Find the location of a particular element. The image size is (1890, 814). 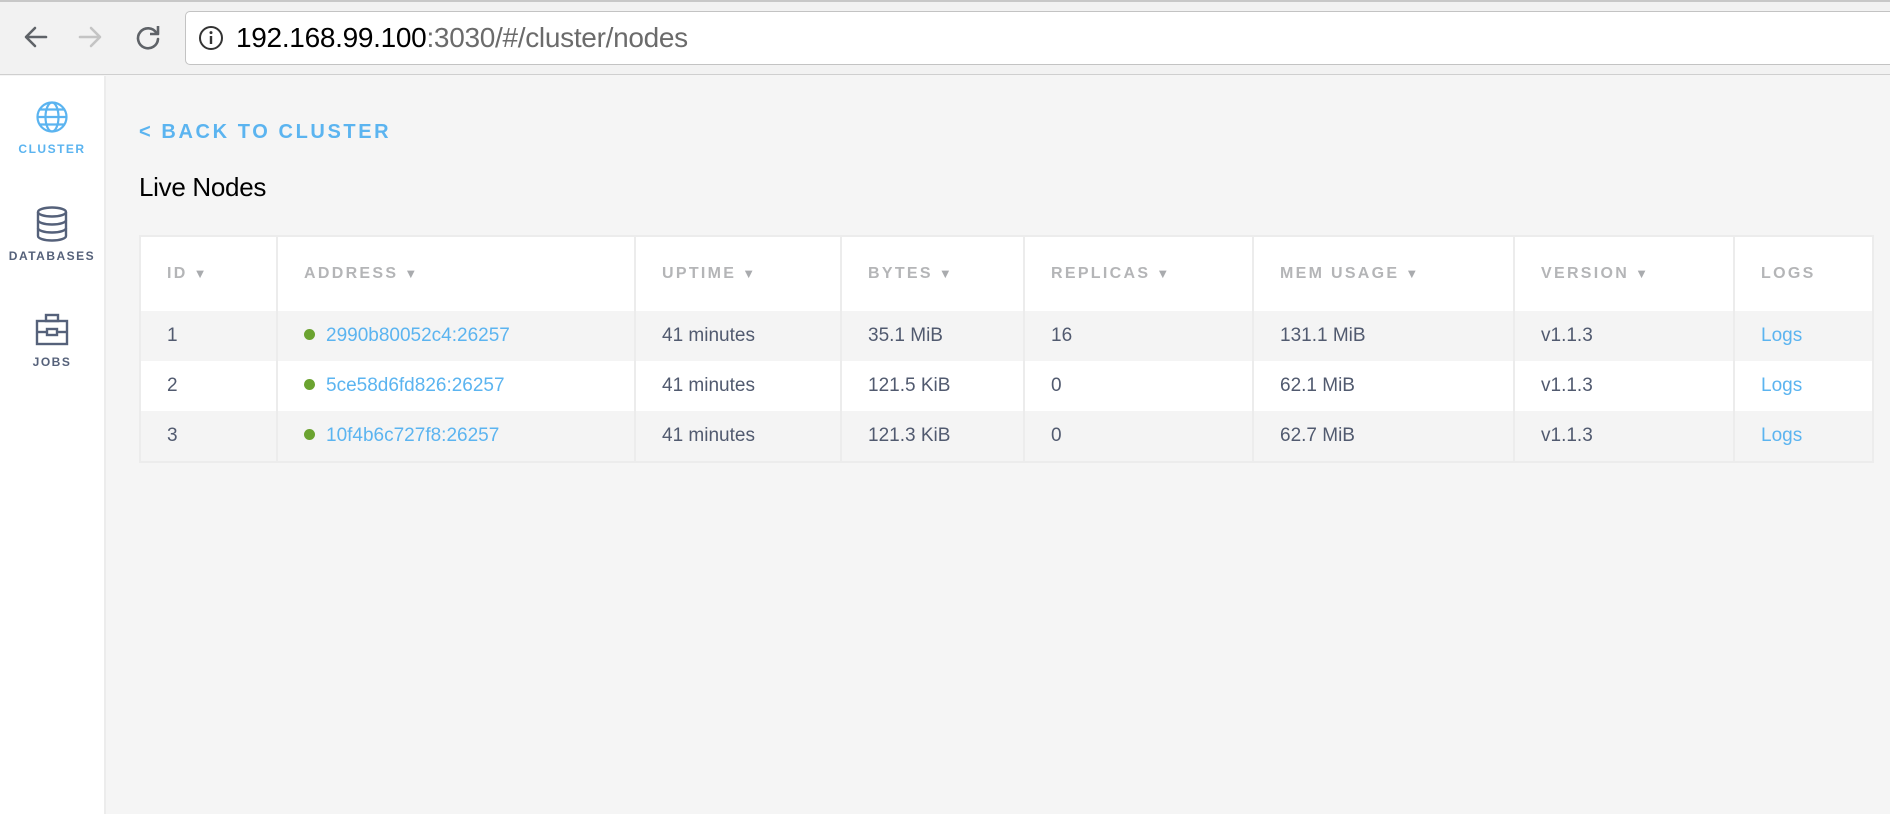

sidebar-item-label: DATABASES is located at coordinates (52, 256).